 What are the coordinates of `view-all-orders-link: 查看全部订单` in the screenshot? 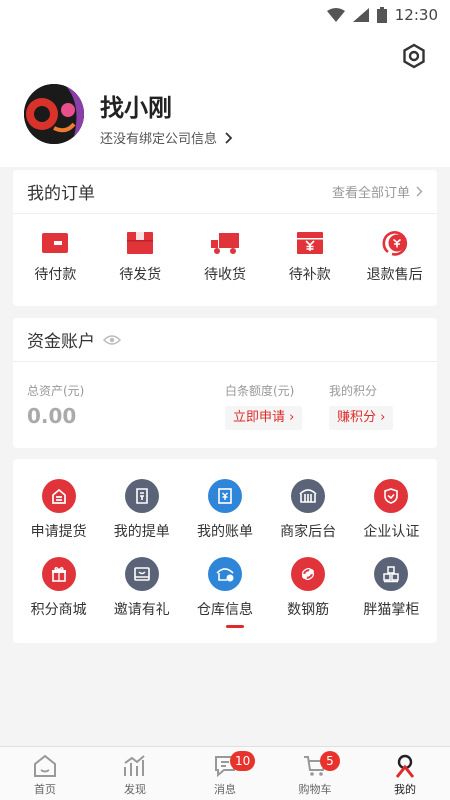 It's located at (377, 191).